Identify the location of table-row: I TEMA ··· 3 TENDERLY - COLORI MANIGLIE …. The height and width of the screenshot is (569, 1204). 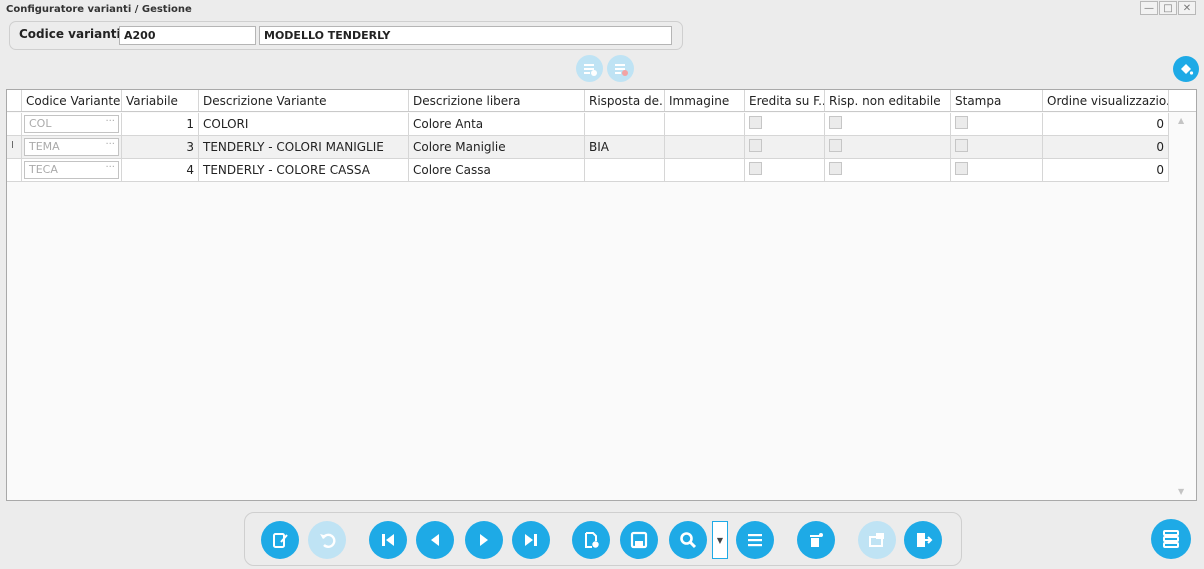
(588, 147).